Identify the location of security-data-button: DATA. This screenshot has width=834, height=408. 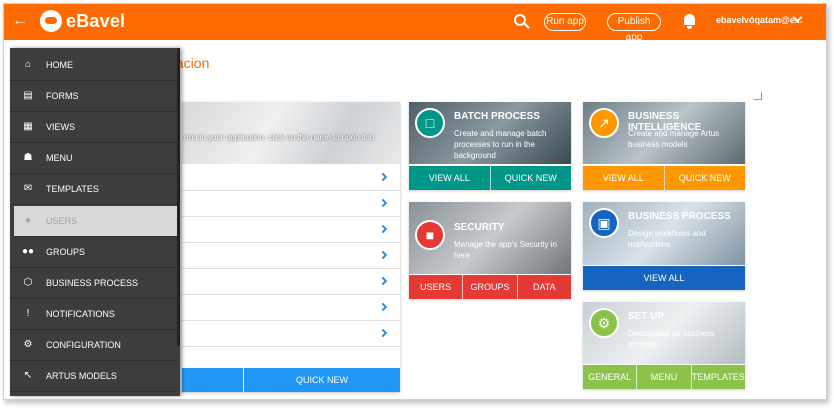
(544, 287).